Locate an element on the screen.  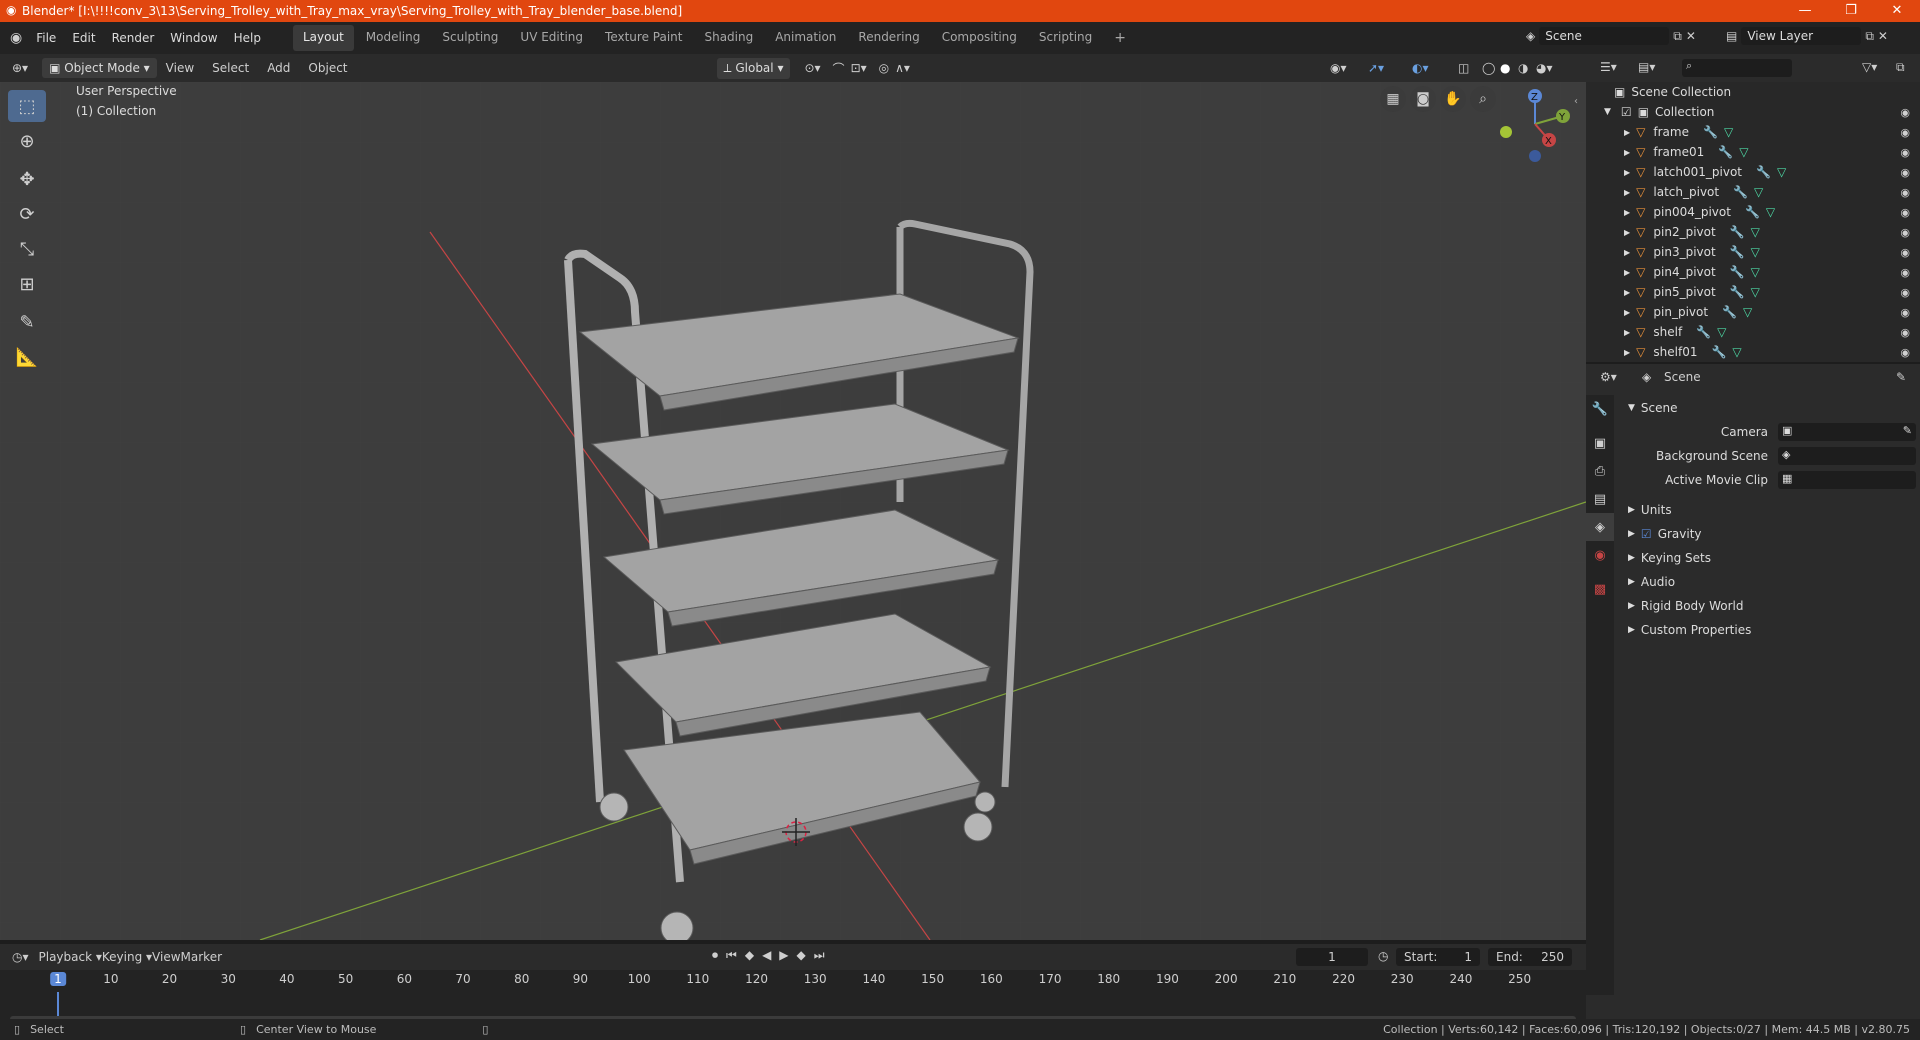
display-mode-icon: ▤▾ is located at coordinates (1646, 67).